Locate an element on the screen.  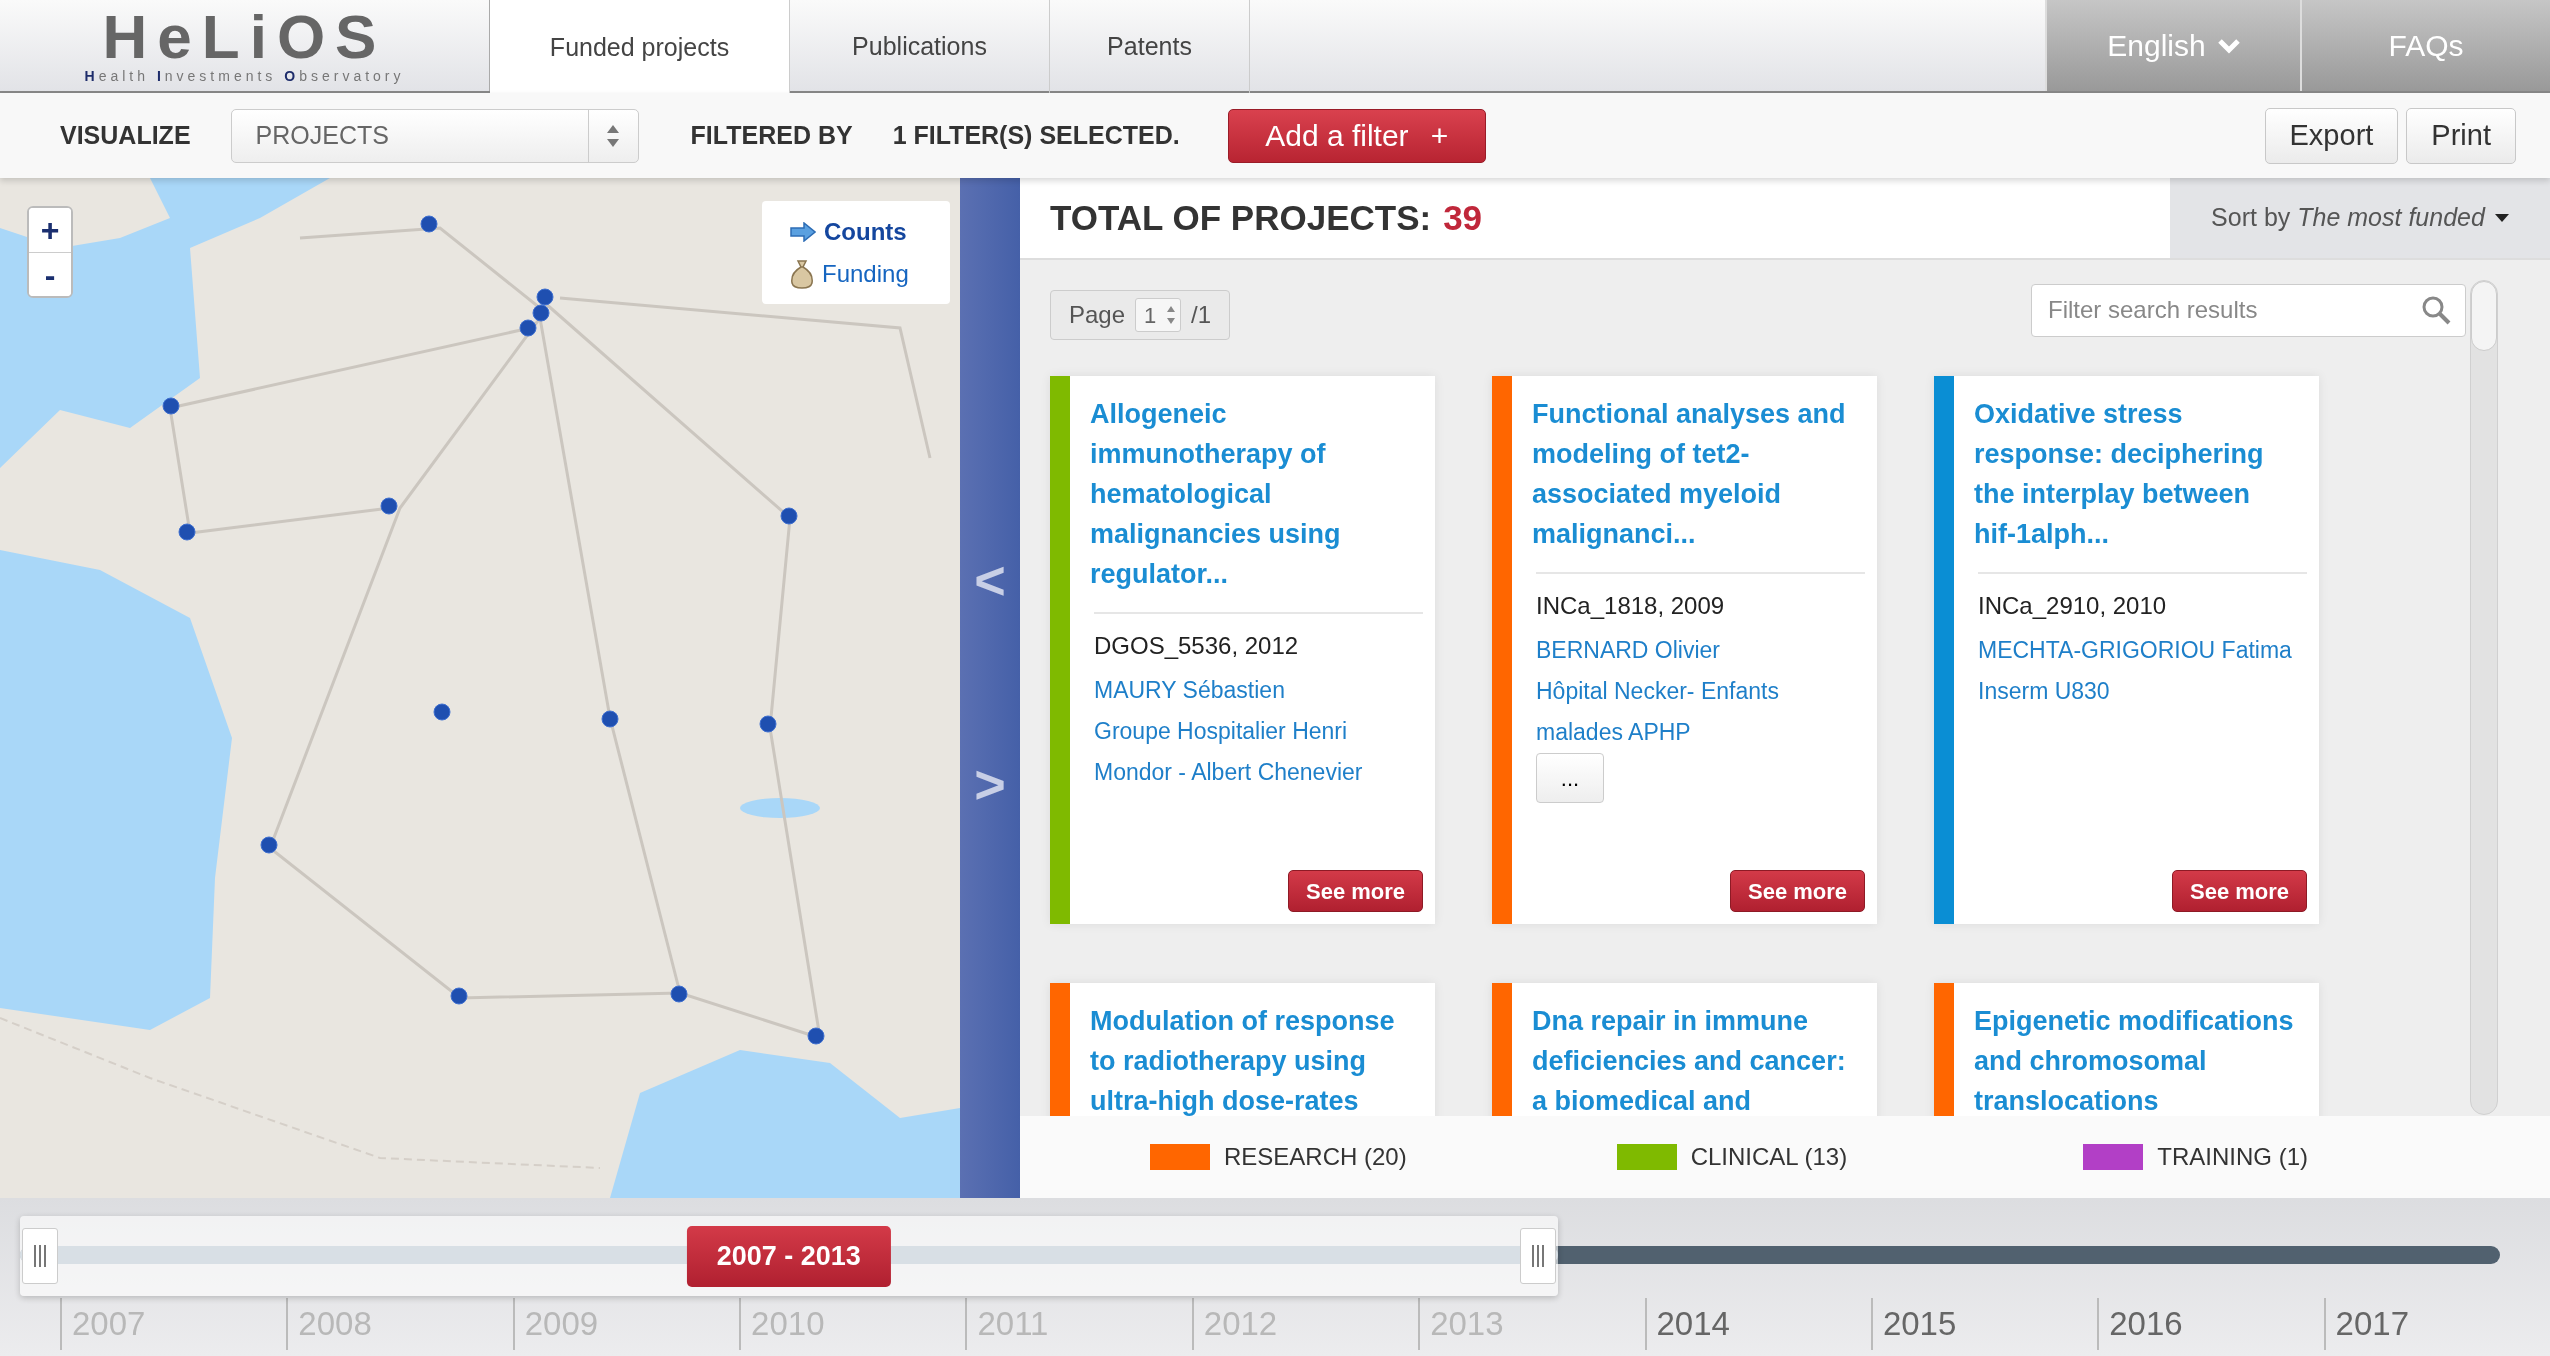
grip-icon is located at coordinates (40, 1256).